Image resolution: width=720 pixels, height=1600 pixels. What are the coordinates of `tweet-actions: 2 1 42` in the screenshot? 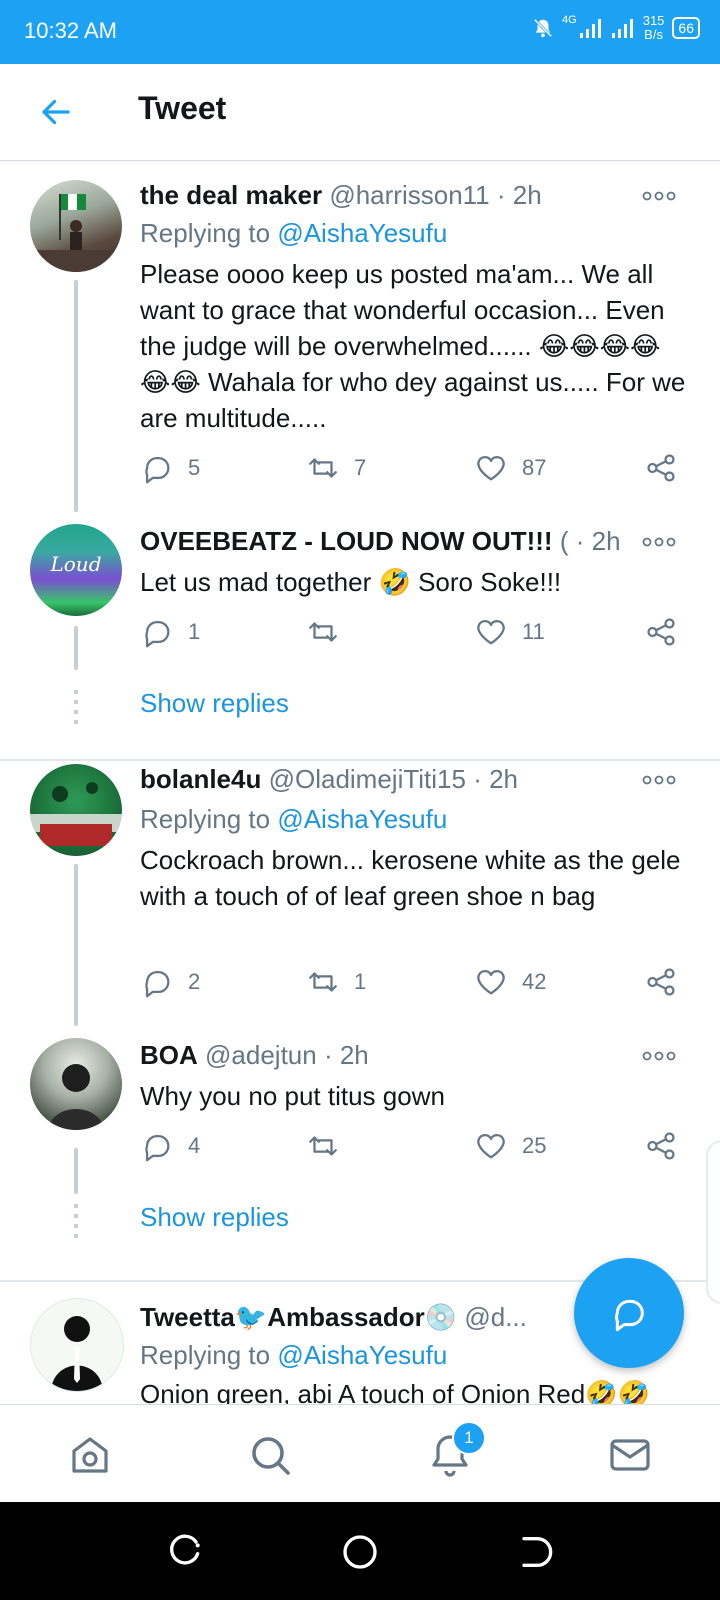 It's located at (415, 982).